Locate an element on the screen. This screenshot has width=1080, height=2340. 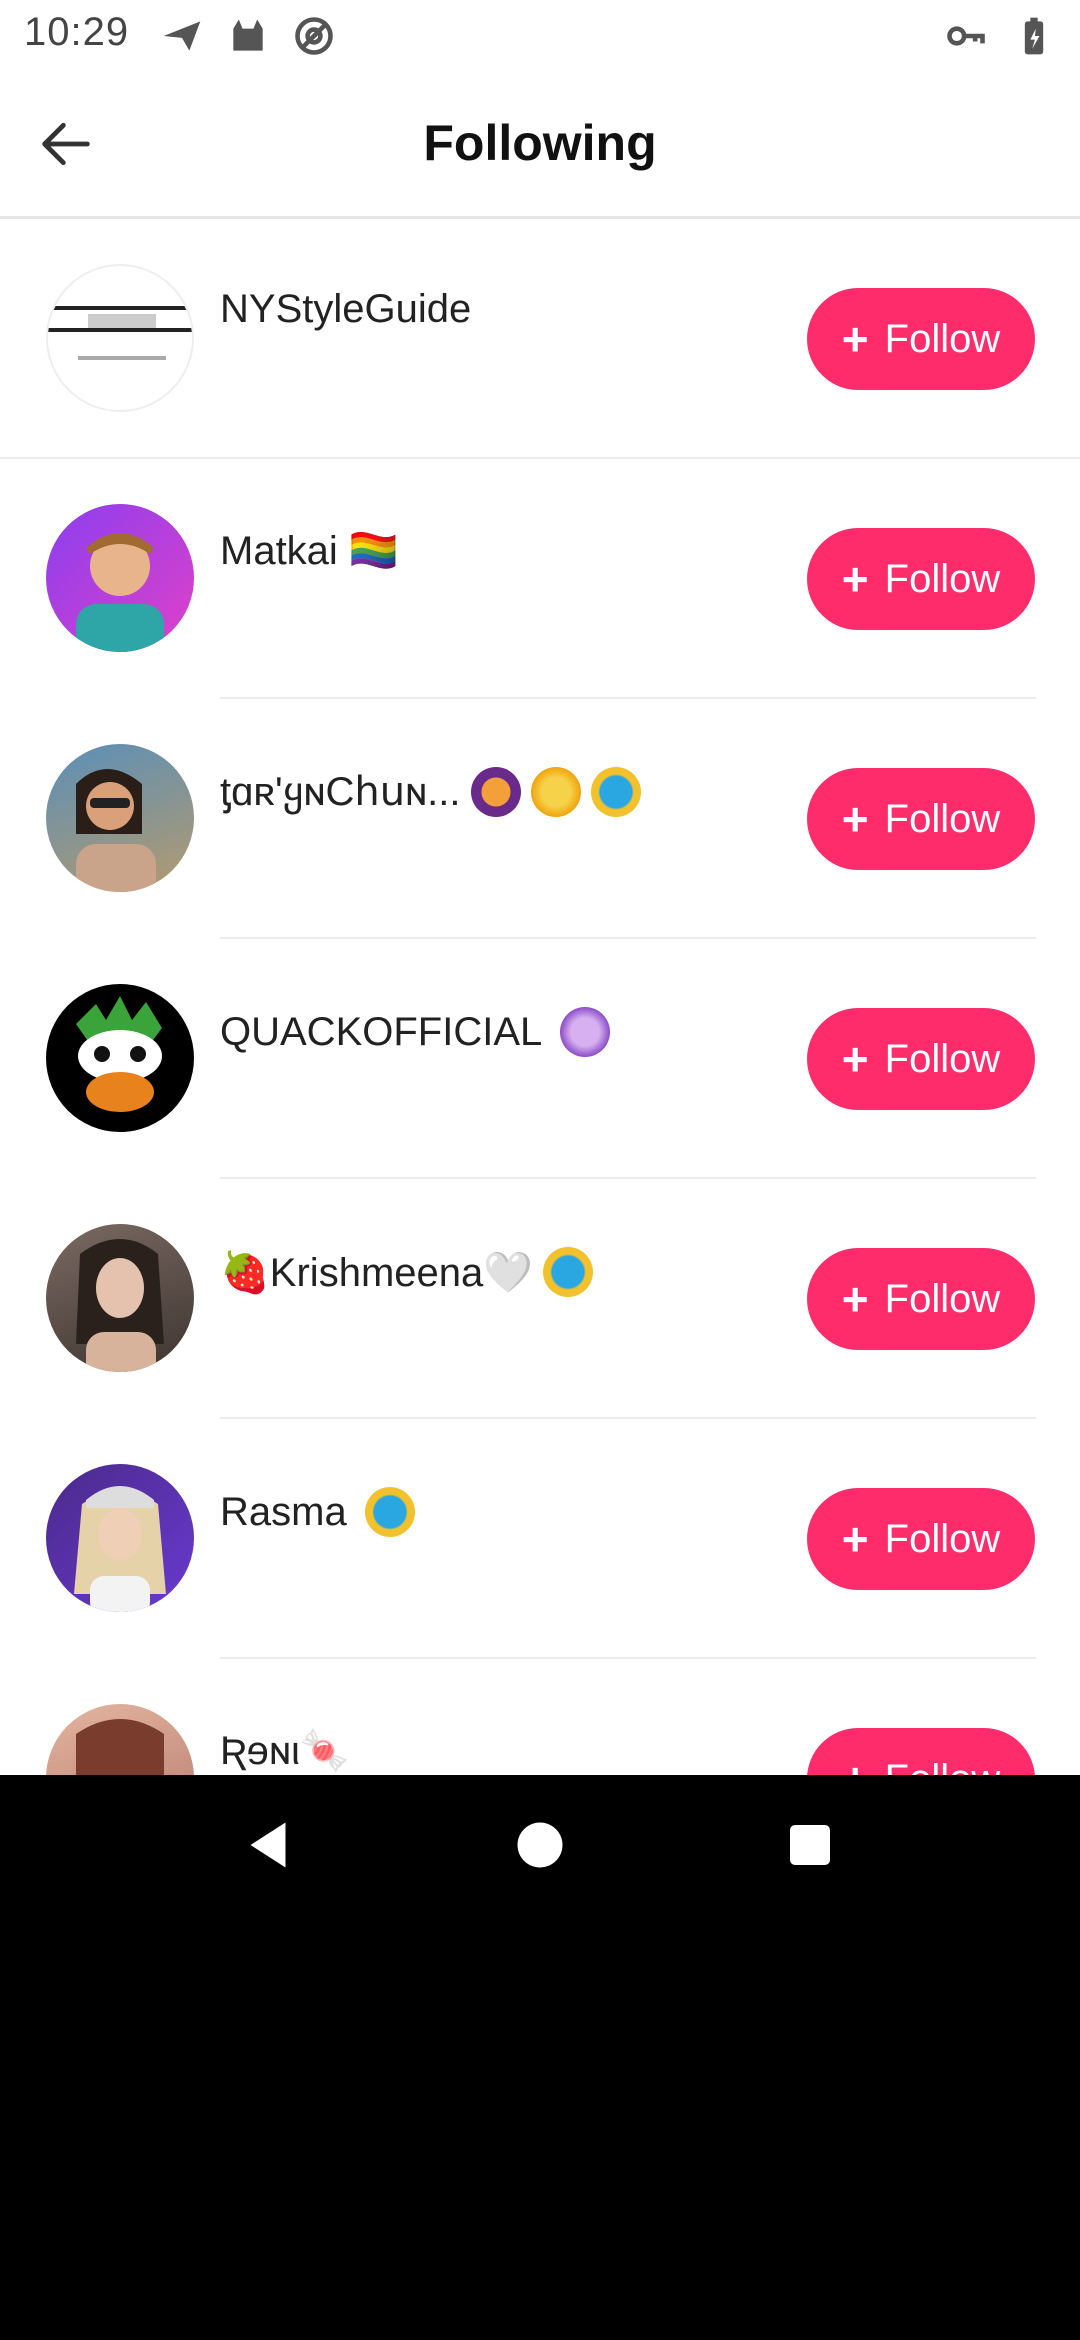
nav-recents-button is located at coordinates (810, 1845).